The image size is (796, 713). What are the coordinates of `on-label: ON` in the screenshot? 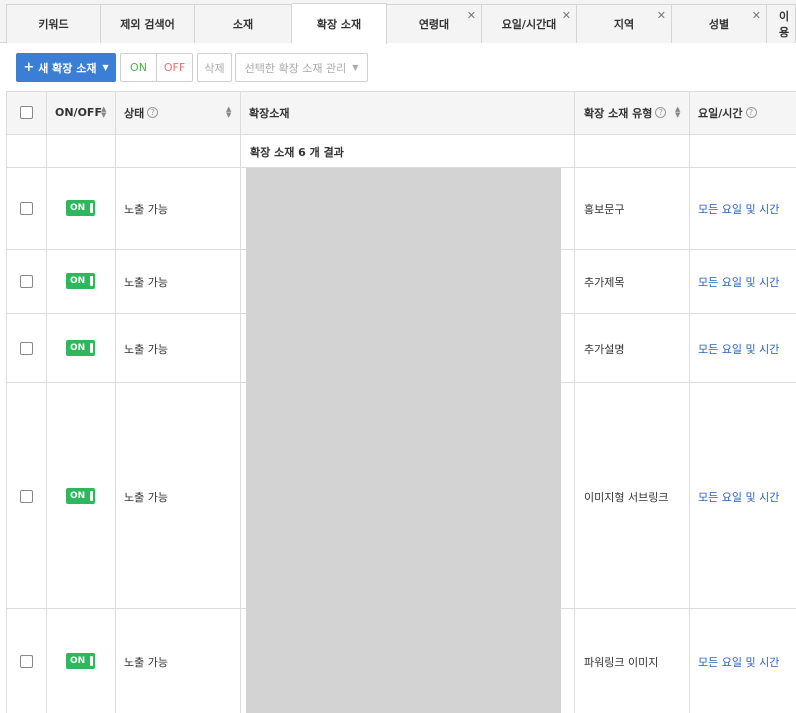 It's located at (138, 67).